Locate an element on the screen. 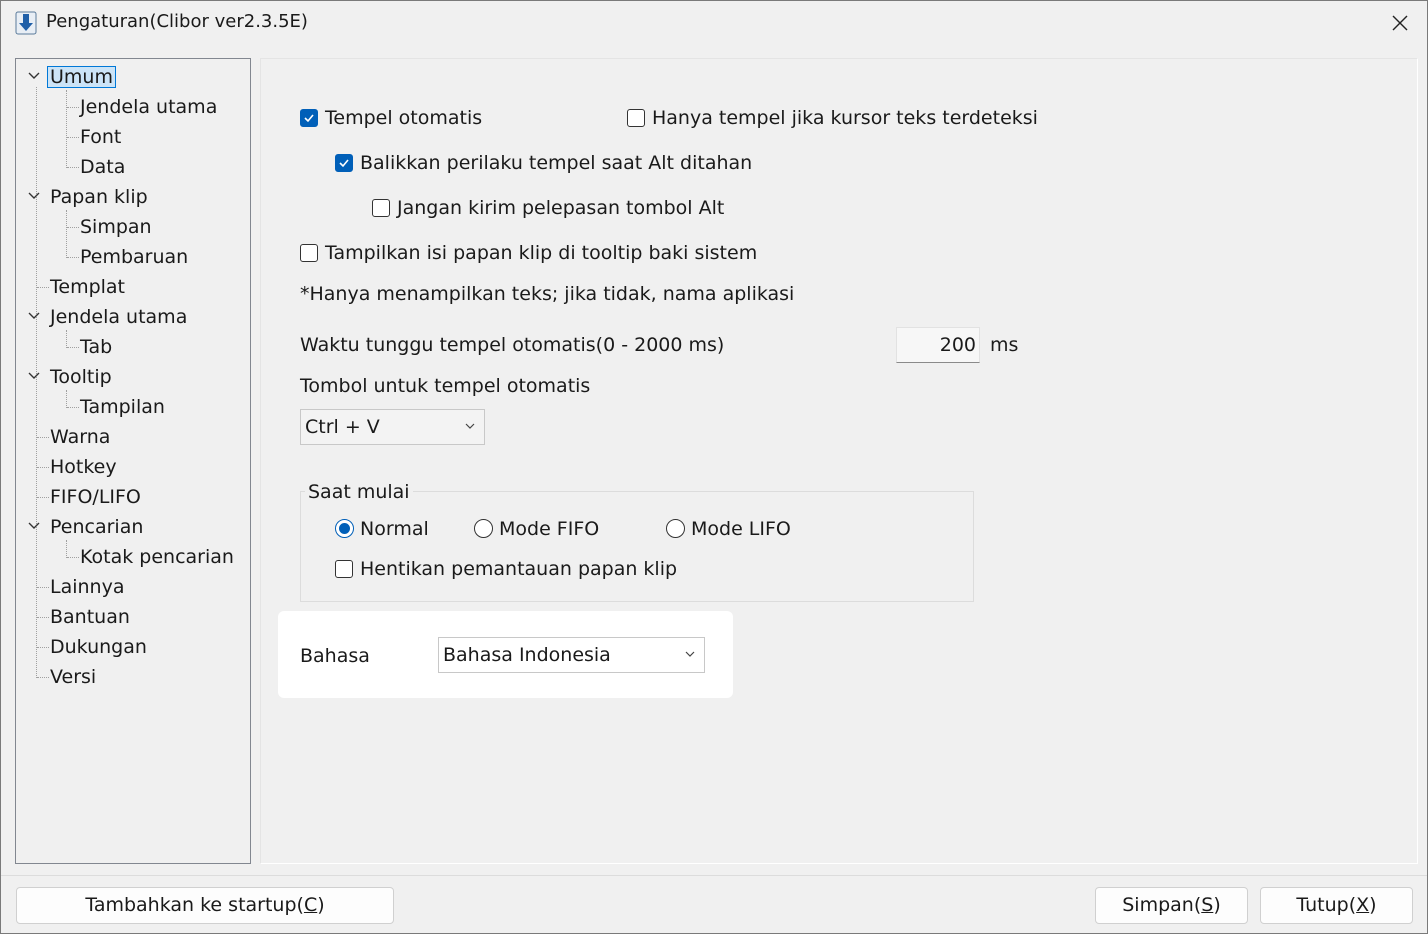 The height and width of the screenshot is (934, 1428). tree-item-label: Data is located at coordinates (103, 167).